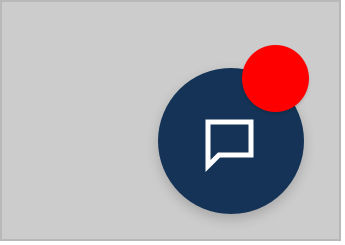 The image size is (345, 245). I want to click on notification-badge, so click(275, 78).